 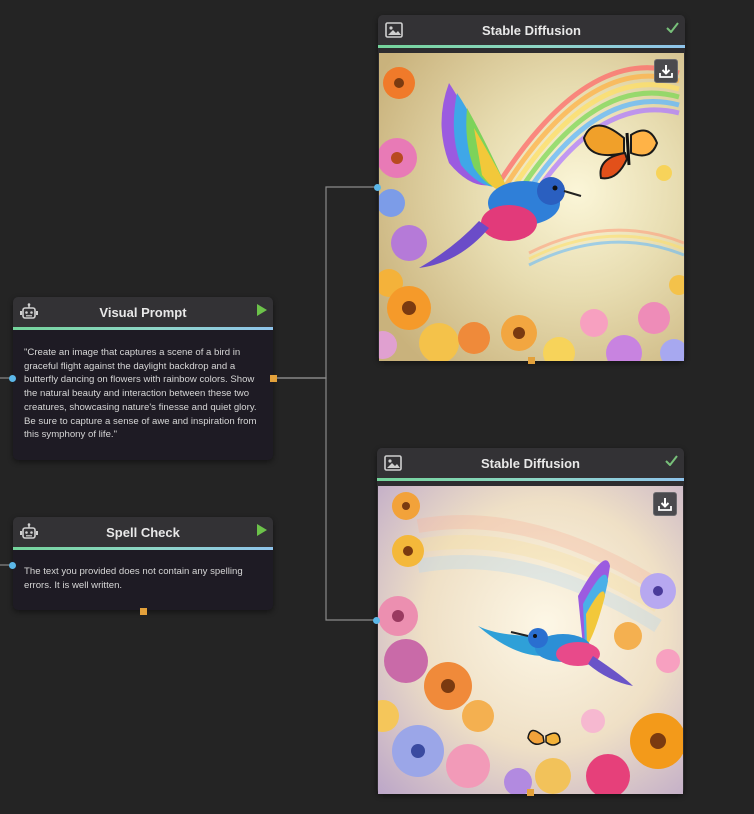 I want to click on stable-diffusion-1-input-port, so click(x=377, y=187).